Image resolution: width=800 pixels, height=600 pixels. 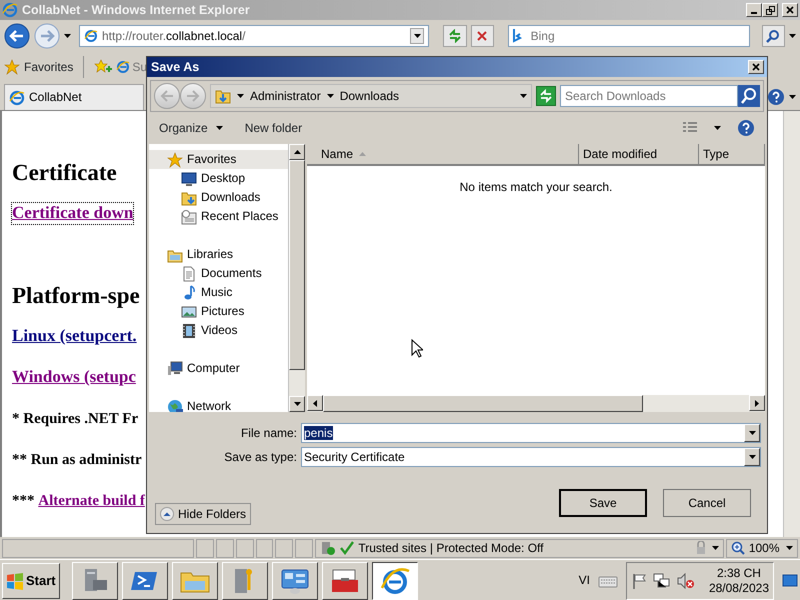 I want to click on search-options-caret-icon, so click(x=792, y=36).